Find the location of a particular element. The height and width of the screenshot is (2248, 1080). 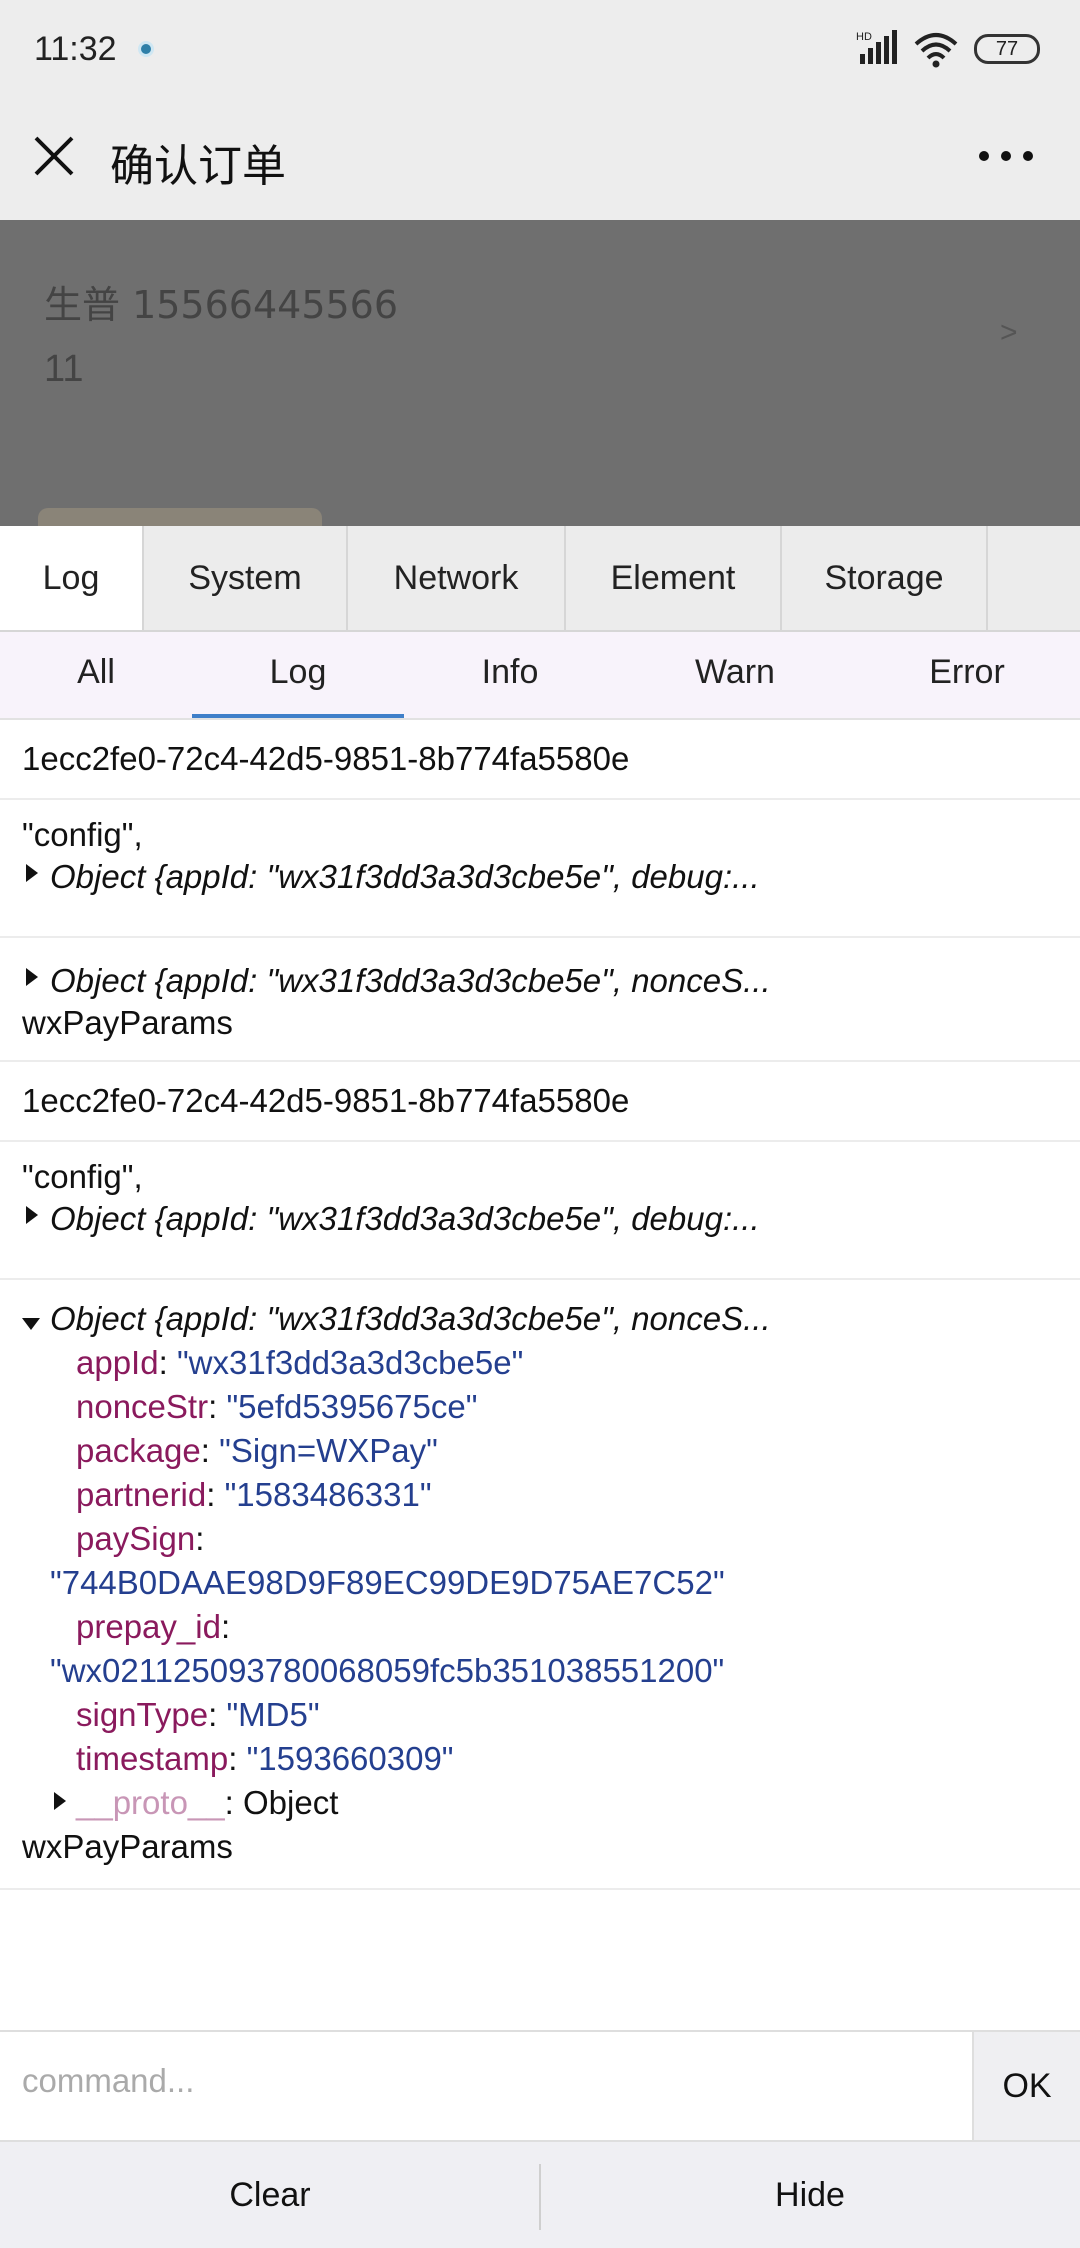

address-detail: 11 is located at coordinates (64, 369).